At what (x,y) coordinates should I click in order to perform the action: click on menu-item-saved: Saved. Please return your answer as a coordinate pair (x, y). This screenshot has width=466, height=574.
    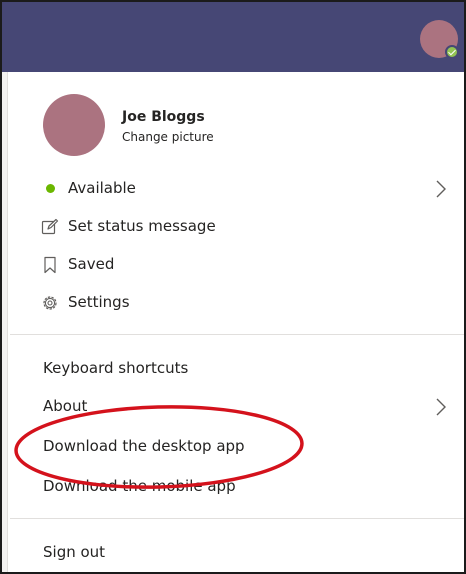
    Looking at the image, I should click on (237, 265).